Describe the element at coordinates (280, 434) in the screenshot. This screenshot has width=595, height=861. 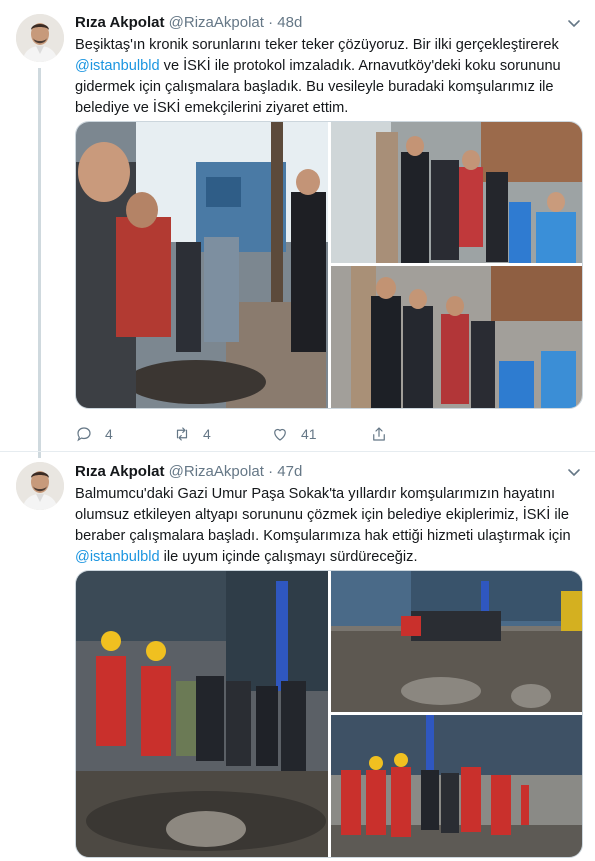
I see `heart-icon` at that location.